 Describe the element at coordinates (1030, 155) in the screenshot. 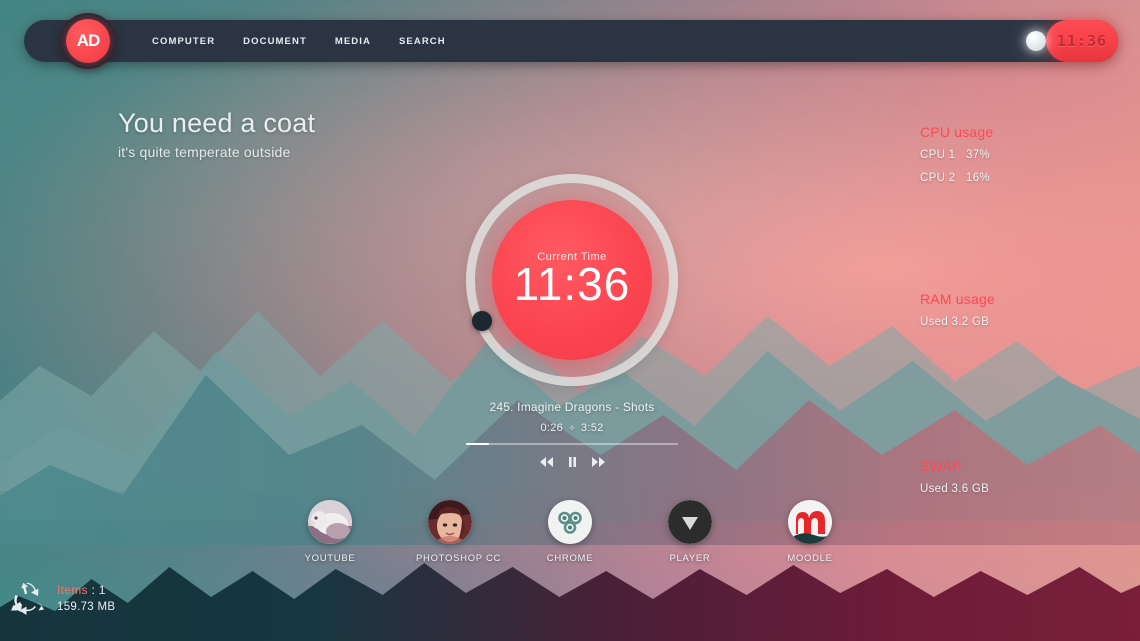

I see `cpu-row-1: CPU 1 37%` at that location.